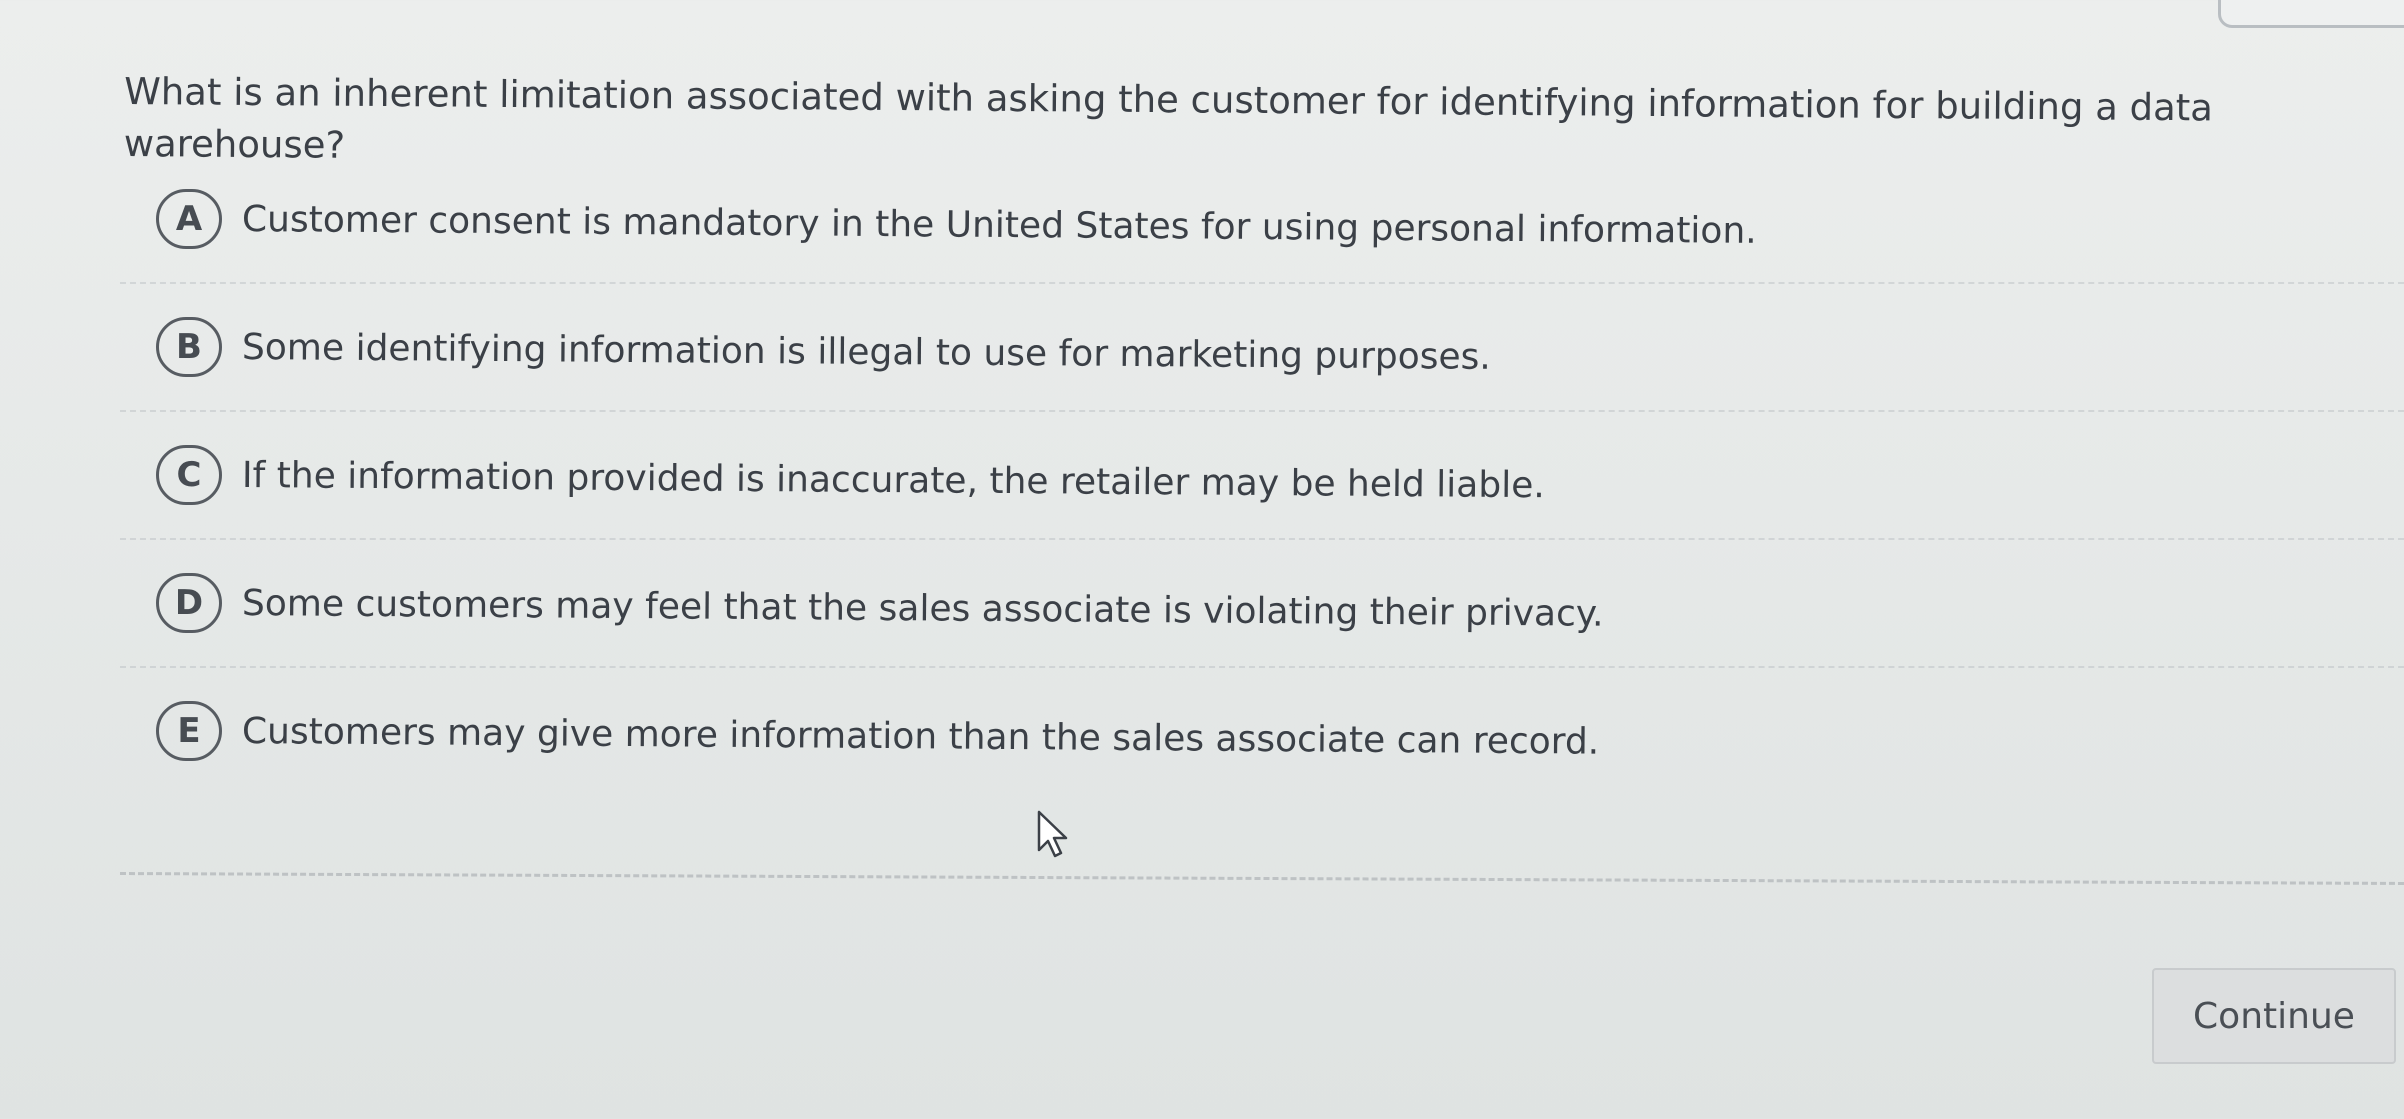  What do you see at coordinates (1052, 834) in the screenshot?
I see `mouse-pointer-icon` at bounding box center [1052, 834].